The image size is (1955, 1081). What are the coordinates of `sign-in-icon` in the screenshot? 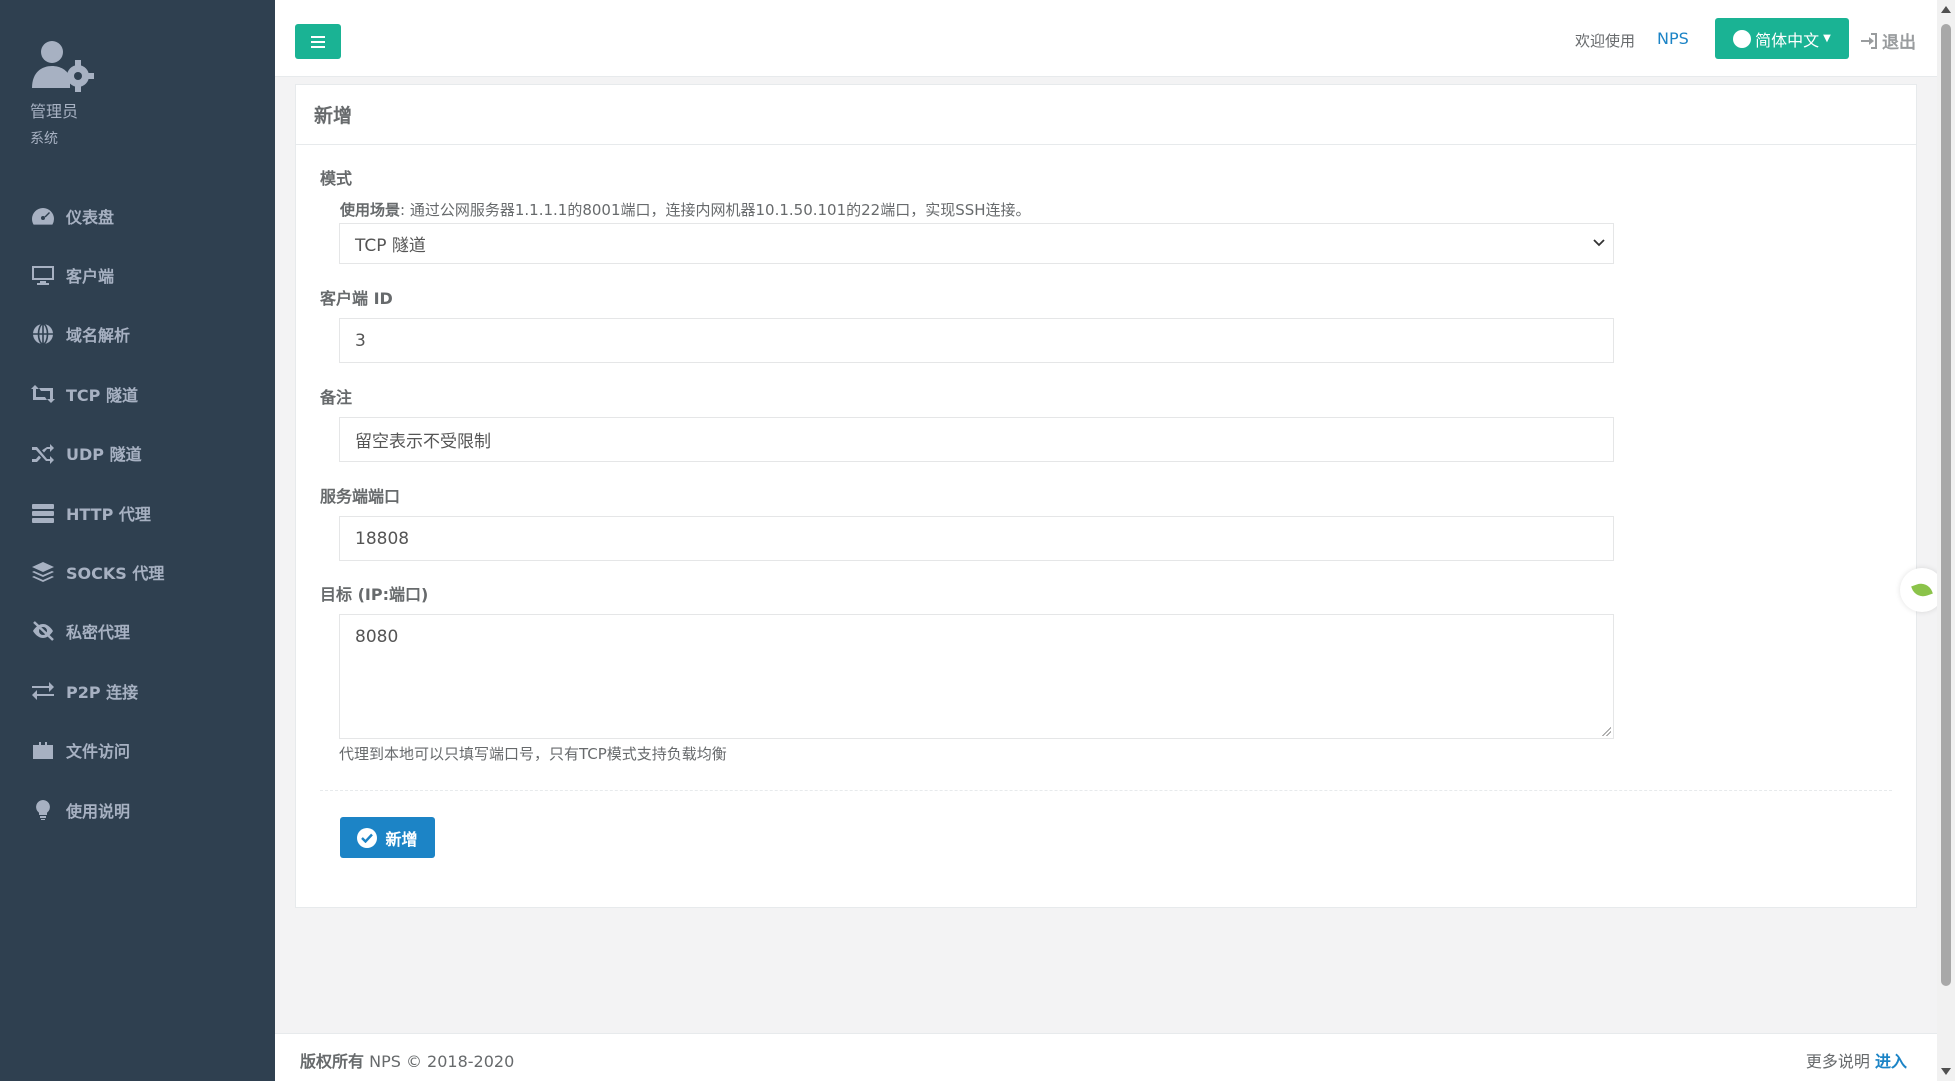 It's located at (1869, 40).